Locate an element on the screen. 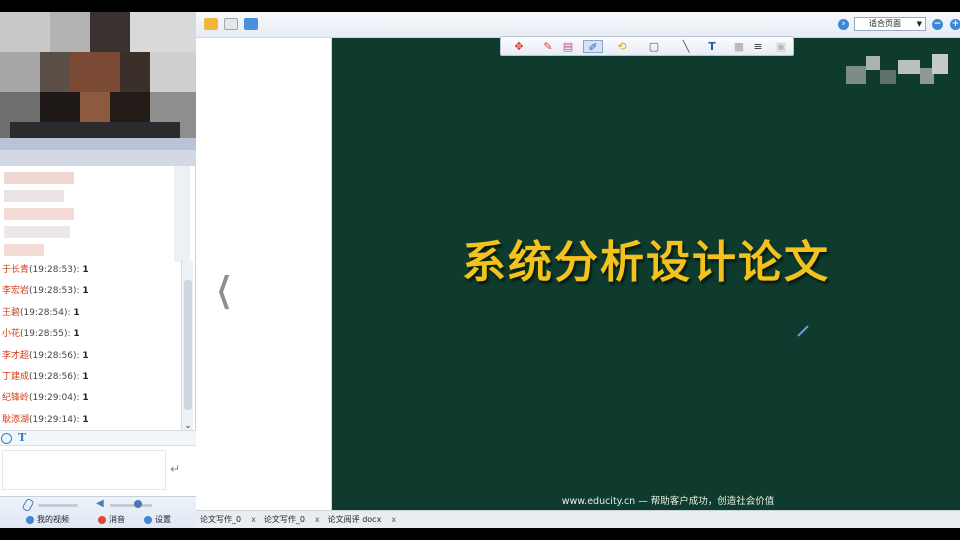  text-format-icon: T is located at coordinates (22, 437).